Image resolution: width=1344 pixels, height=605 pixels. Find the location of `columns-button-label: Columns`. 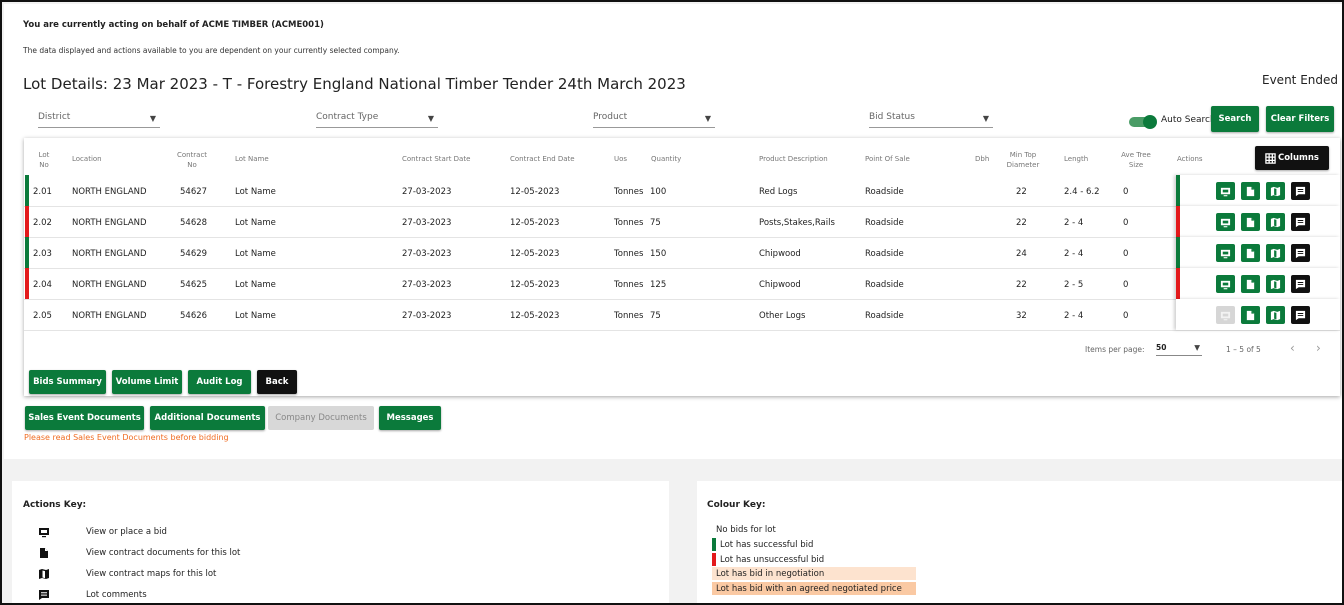

columns-button-label: Columns is located at coordinates (1298, 158).